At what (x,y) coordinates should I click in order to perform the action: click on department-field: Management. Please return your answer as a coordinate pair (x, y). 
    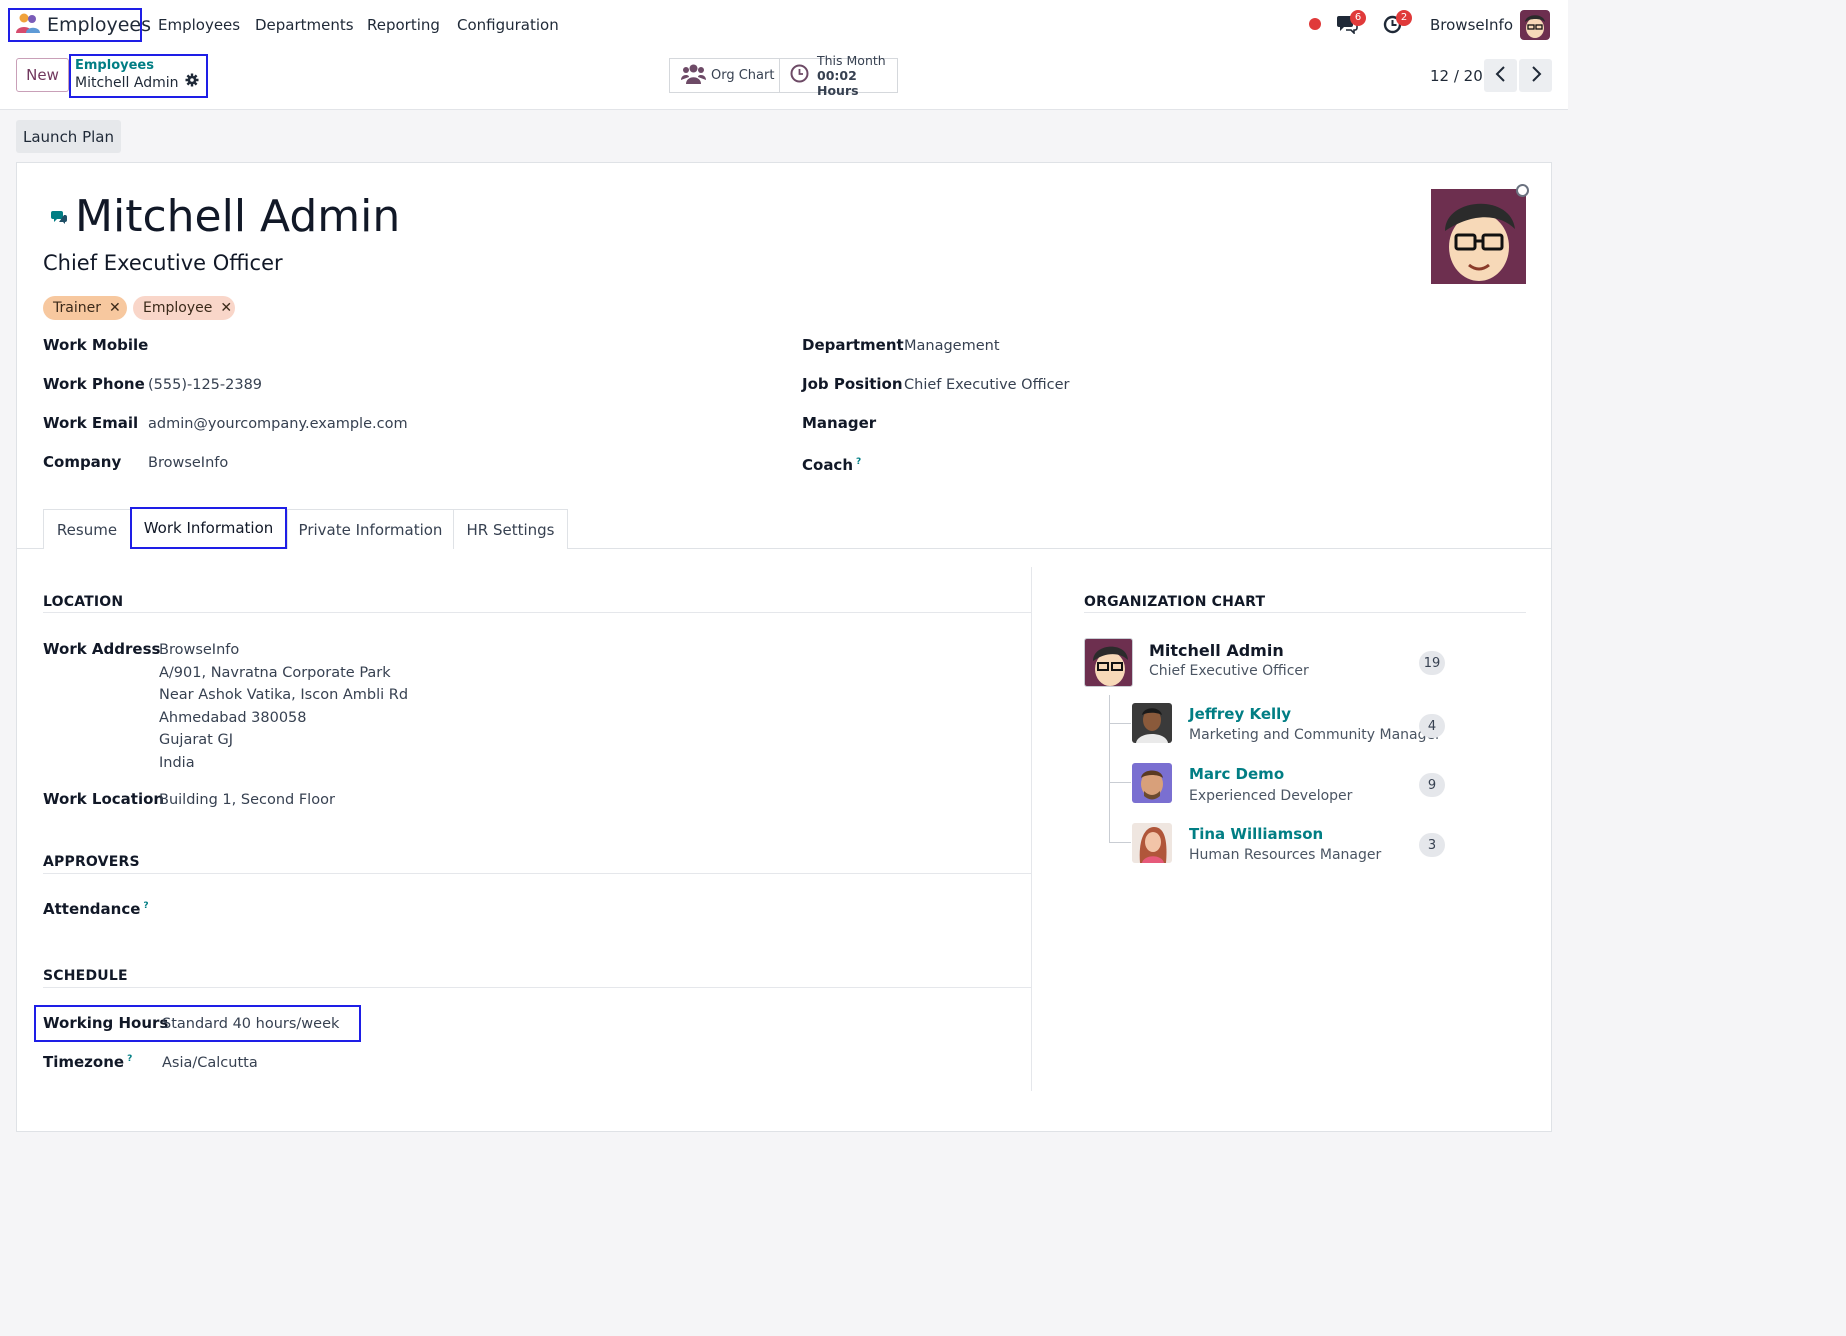
    Looking at the image, I should click on (952, 346).